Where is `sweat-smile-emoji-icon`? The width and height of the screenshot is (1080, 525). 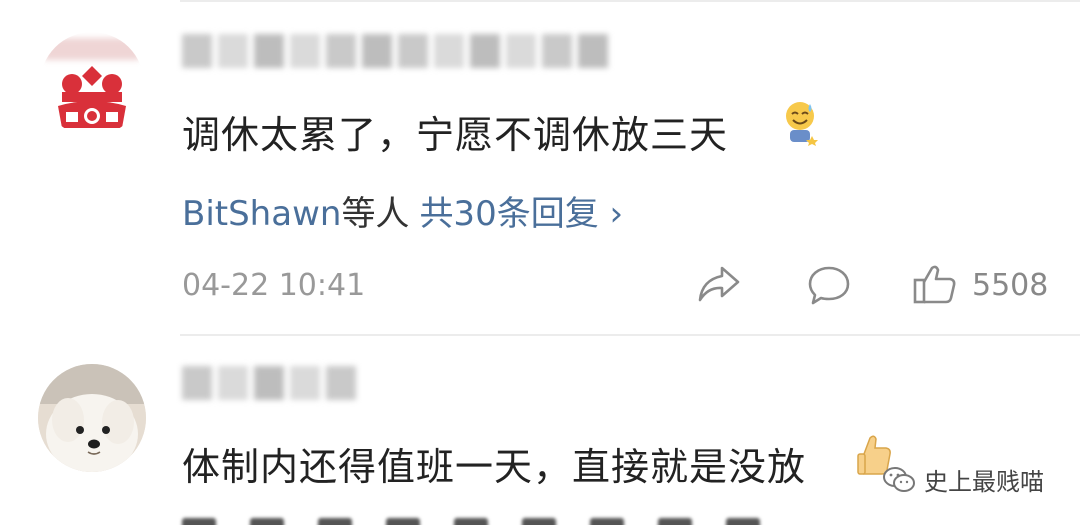 sweat-smile-emoji-icon is located at coordinates (801, 125).